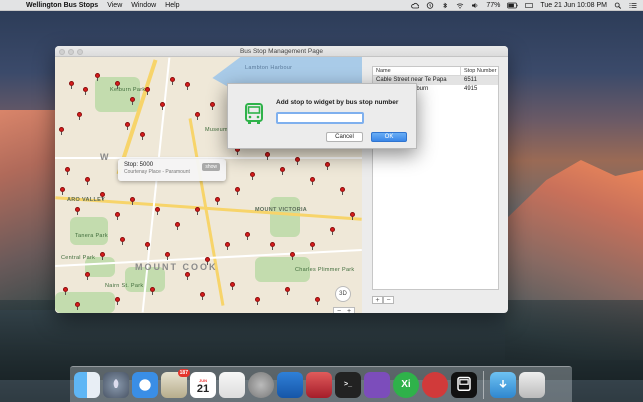 The width and height of the screenshot is (643, 402). I want to click on stop-number-input, so click(320, 118).